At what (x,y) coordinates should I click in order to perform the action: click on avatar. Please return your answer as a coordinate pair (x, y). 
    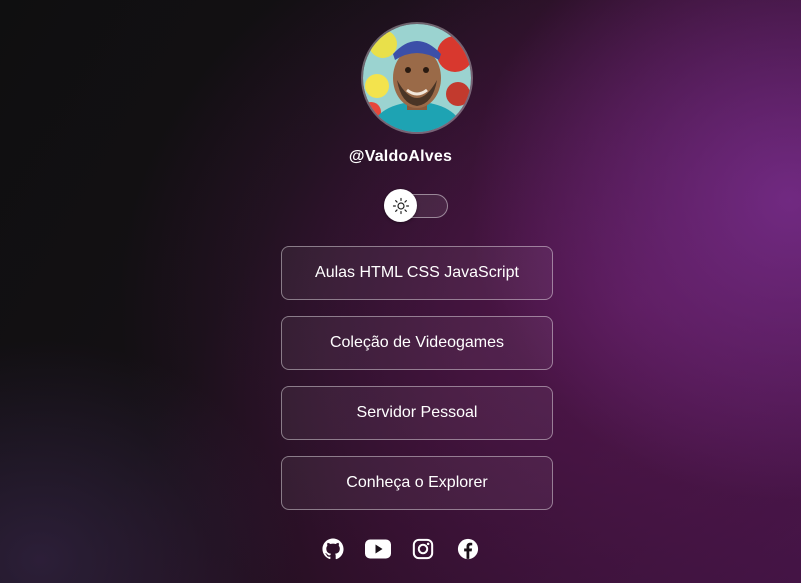
    Looking at the image, I should click on (417, 78).